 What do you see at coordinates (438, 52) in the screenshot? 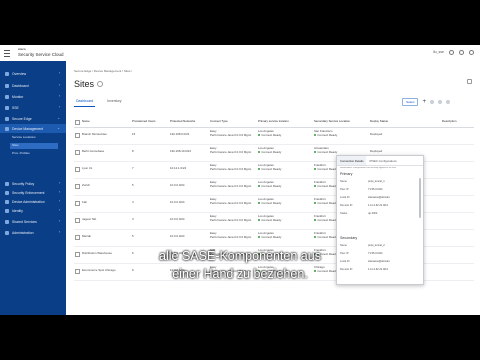
I see `user-name: Ilu_sse` at bounding box center [438, 52].